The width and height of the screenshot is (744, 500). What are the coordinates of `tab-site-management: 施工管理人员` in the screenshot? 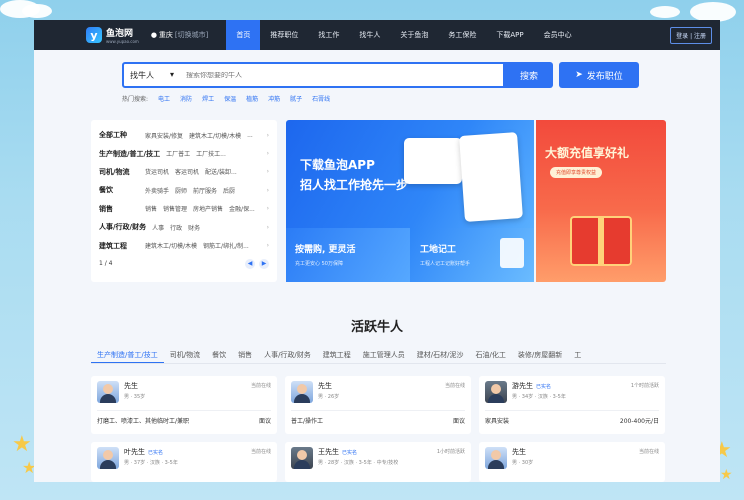 It's located at (384, 356).